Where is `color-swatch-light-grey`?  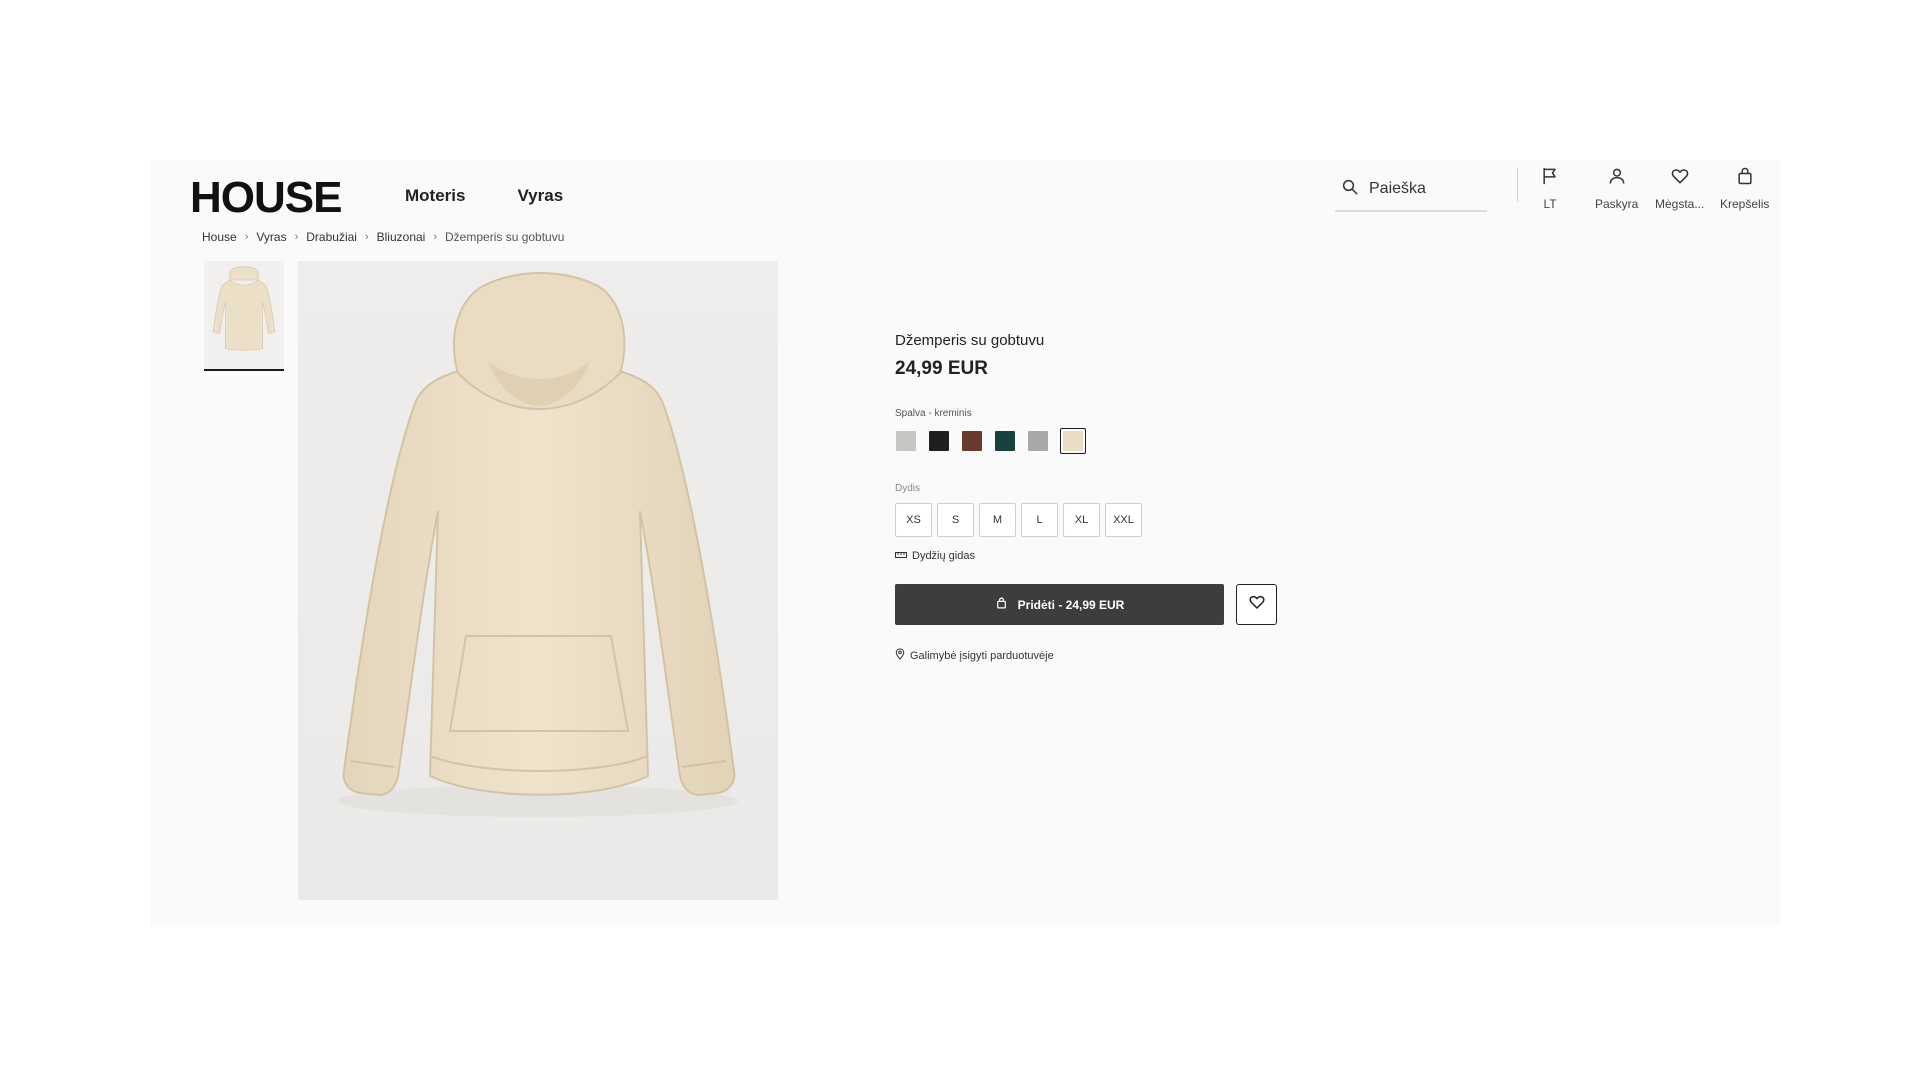 color-swatch-light-grey is located at coordinates (906, 441).